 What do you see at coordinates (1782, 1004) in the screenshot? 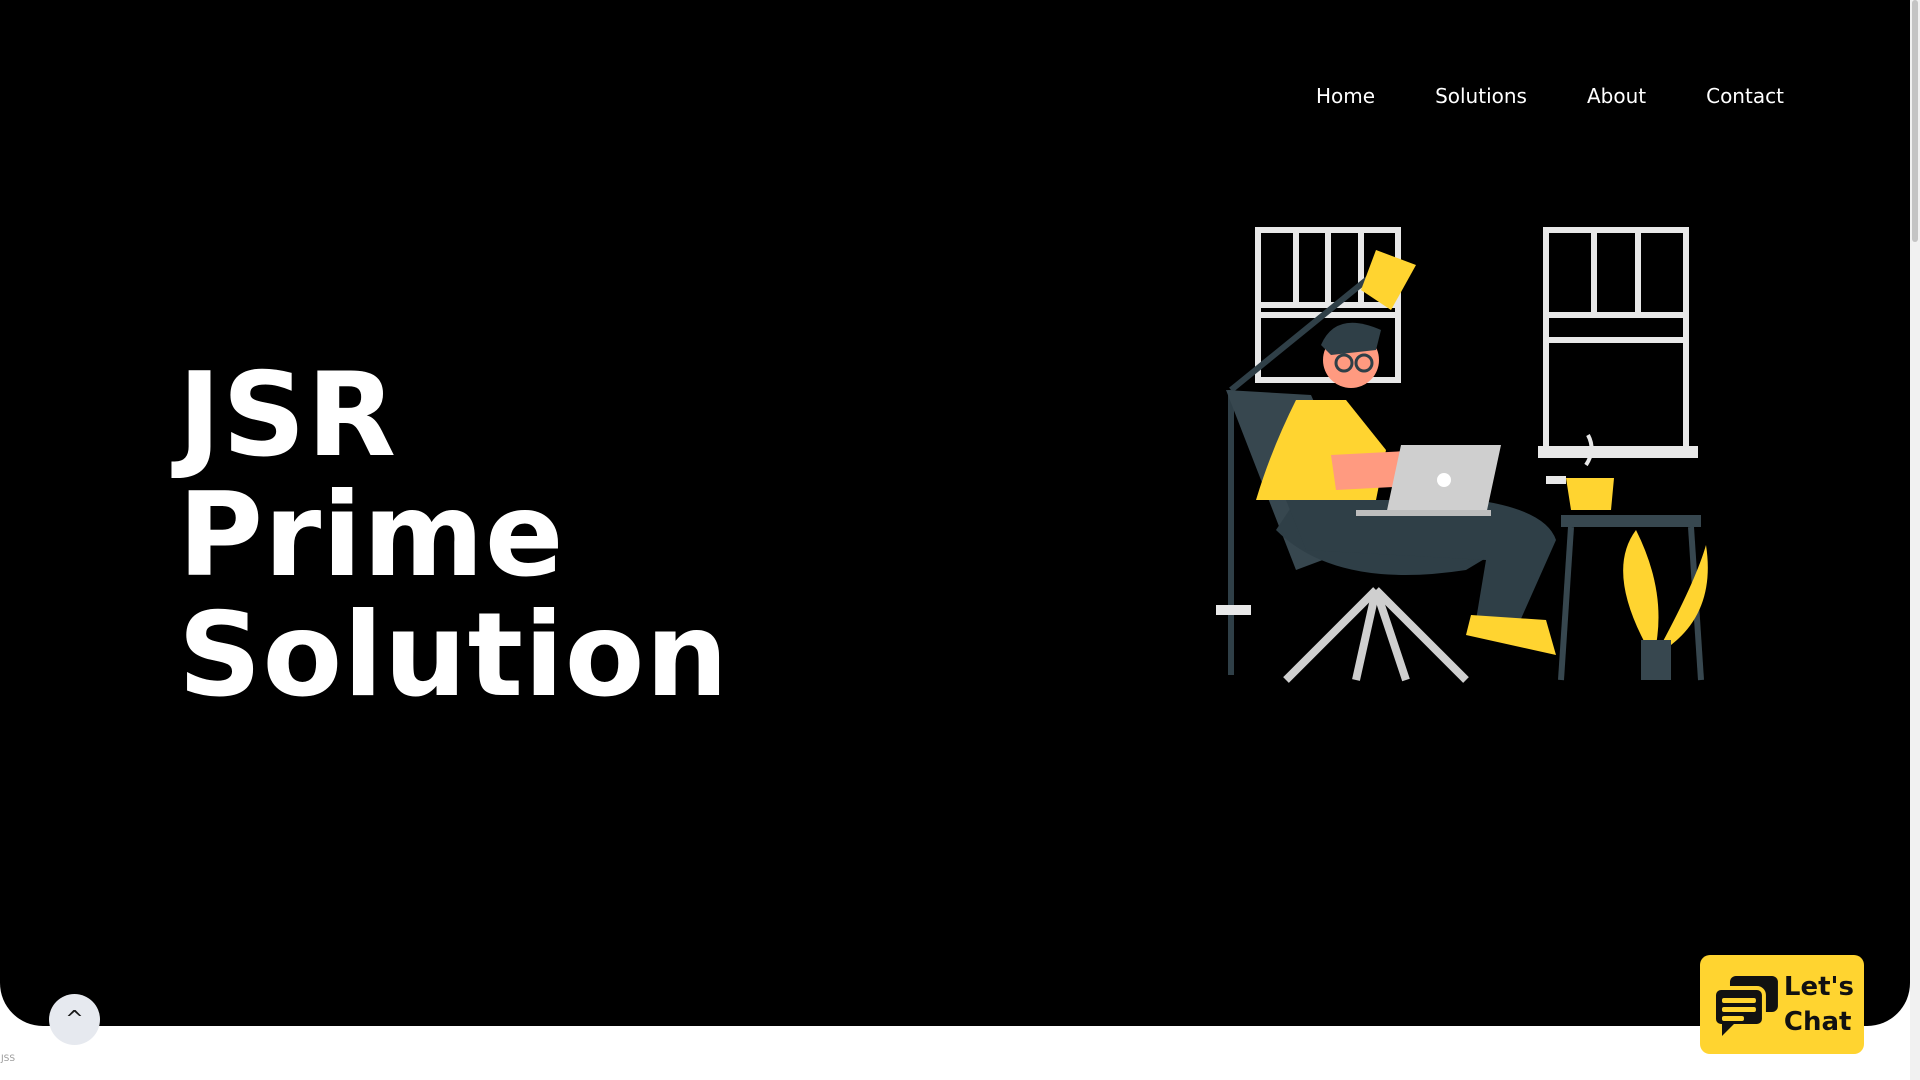
I see `lets-chat-button: Let's Chat` at bounding box center [1782, 1004].